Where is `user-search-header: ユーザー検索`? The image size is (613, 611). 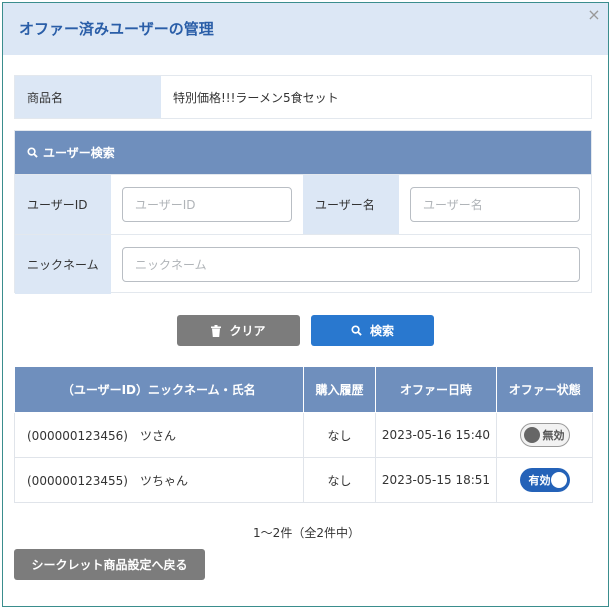
user-search-header: ユーザー検索 is located at coordinates (303, 152).